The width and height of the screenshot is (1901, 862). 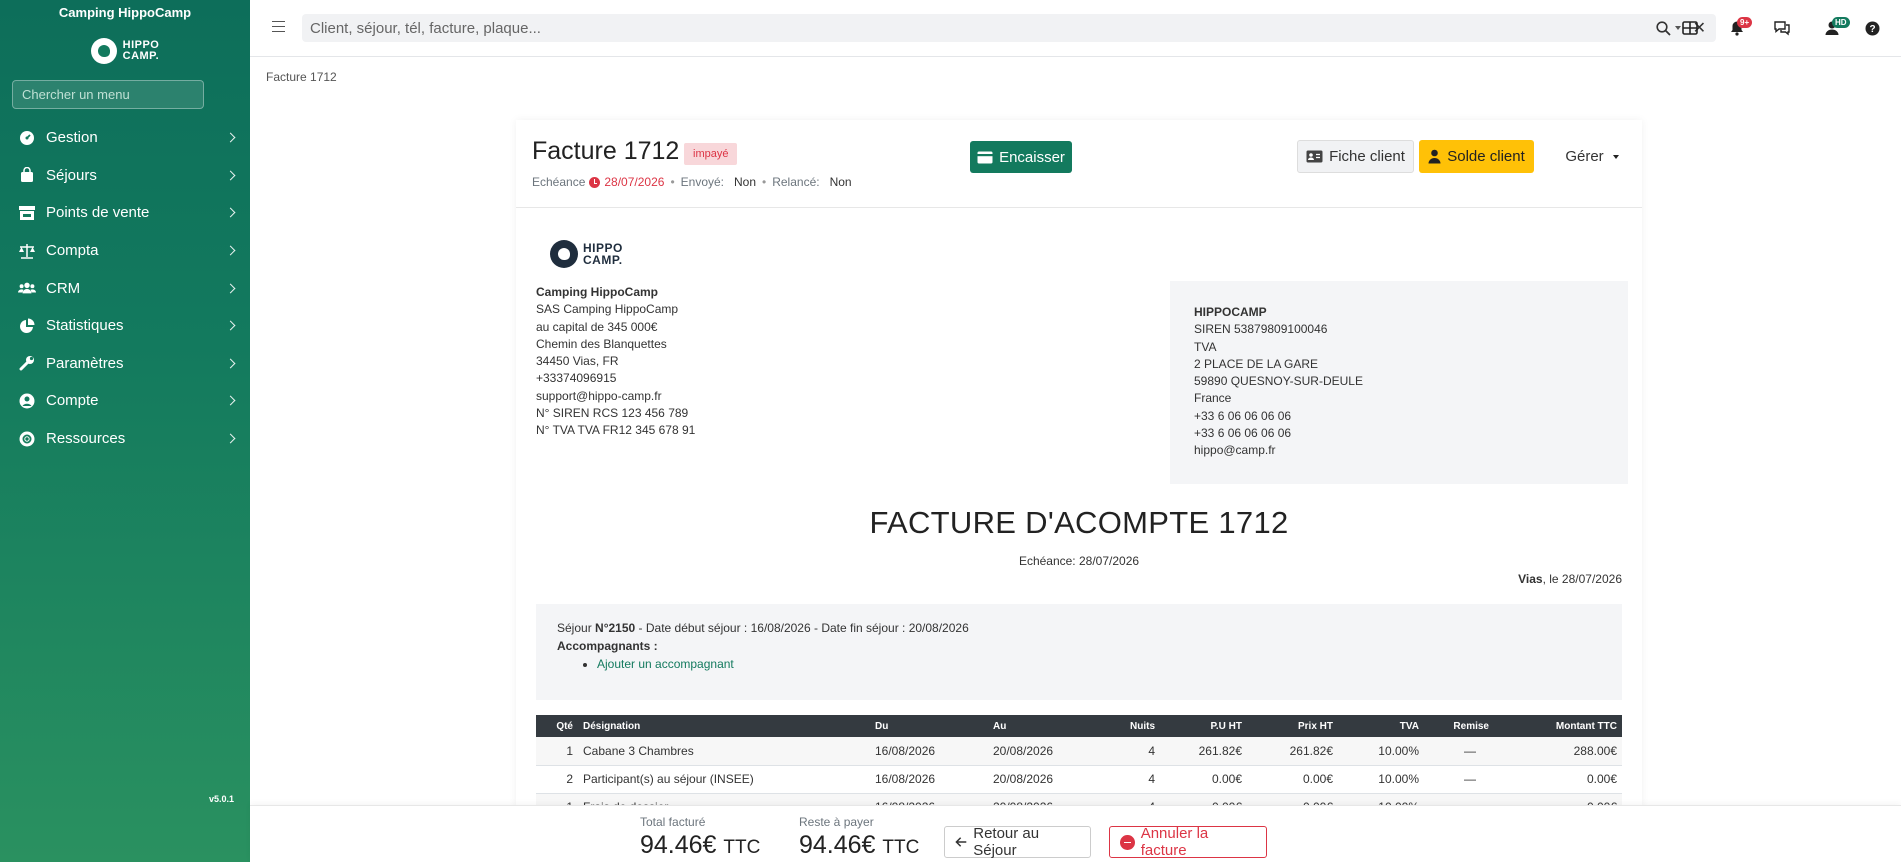 What do you see at coordinates (724, 779) in the screenshot?
I see `cell-designation: Participant(s) au séjour (INSEE)` at bounding box center [724, 779].